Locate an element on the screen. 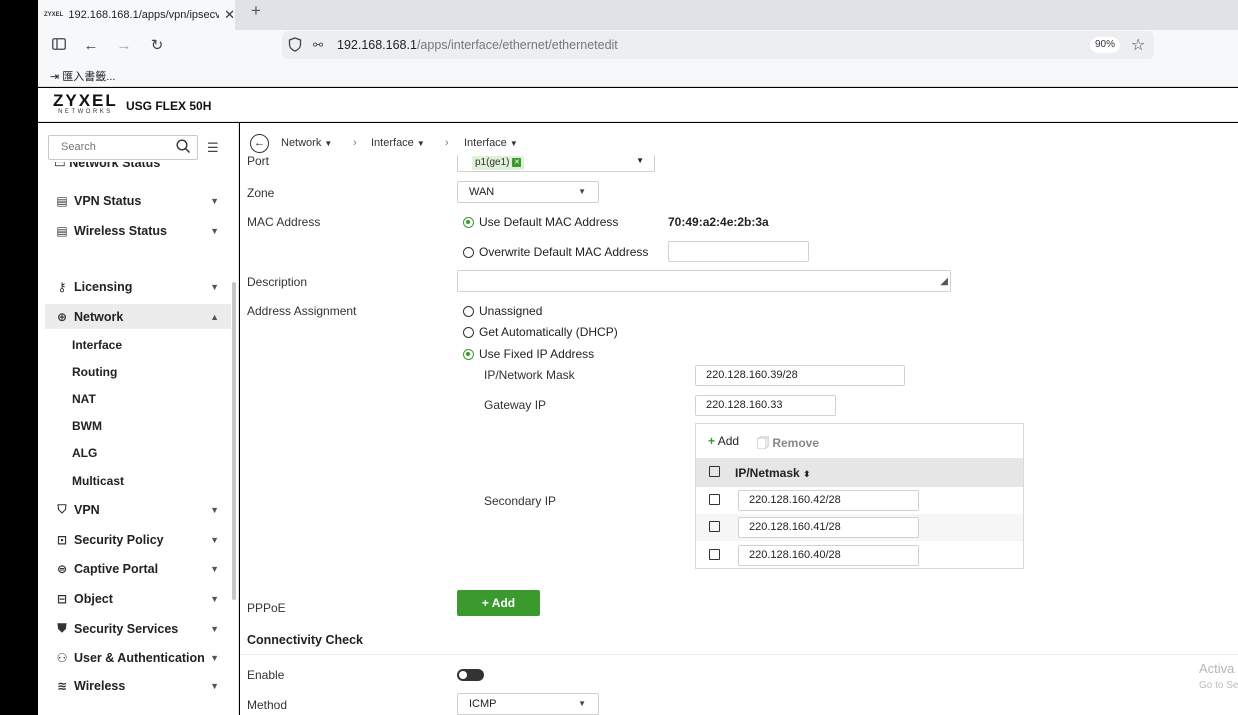 The height and width of the screenshot is (715, 1238). reload-icon: ↻ is located at coordinates (157, 46).